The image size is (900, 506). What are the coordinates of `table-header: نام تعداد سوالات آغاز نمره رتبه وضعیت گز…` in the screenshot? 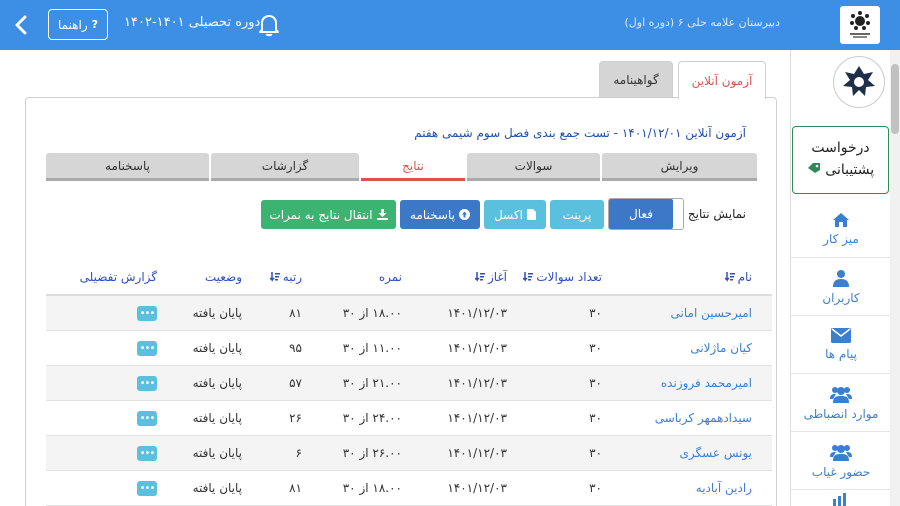 It's located at (409, 278).